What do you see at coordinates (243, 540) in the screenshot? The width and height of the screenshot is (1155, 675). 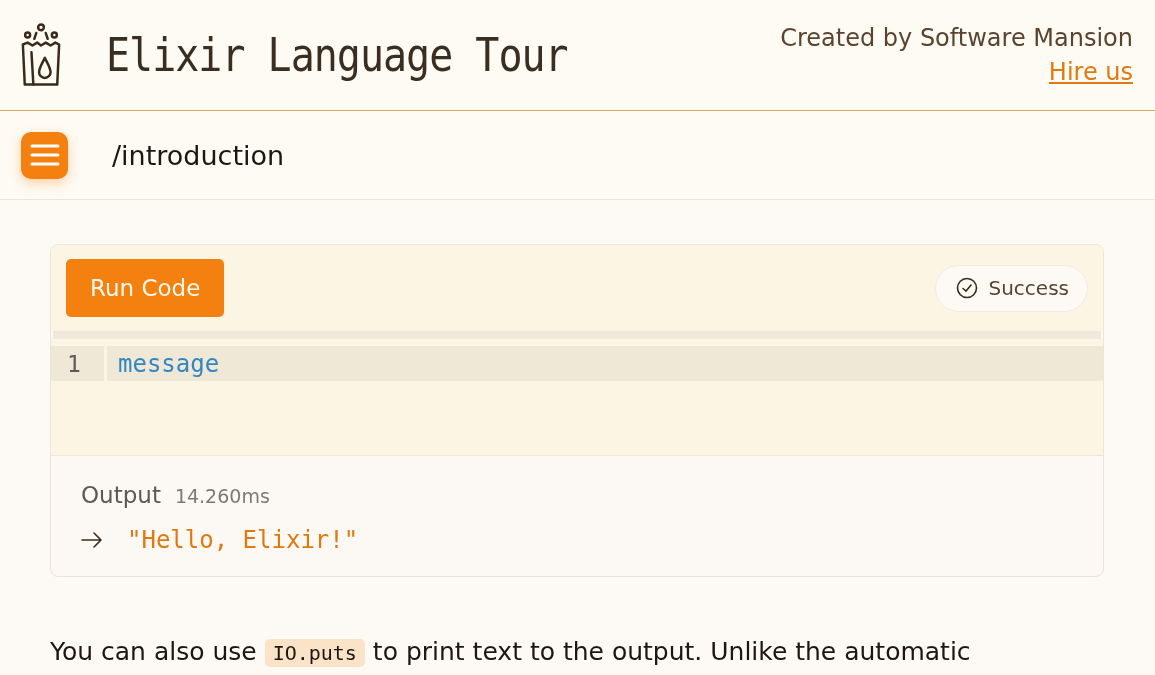 I see `output-value: "Hello, Elixir!"` at bounding box center [243, 540].